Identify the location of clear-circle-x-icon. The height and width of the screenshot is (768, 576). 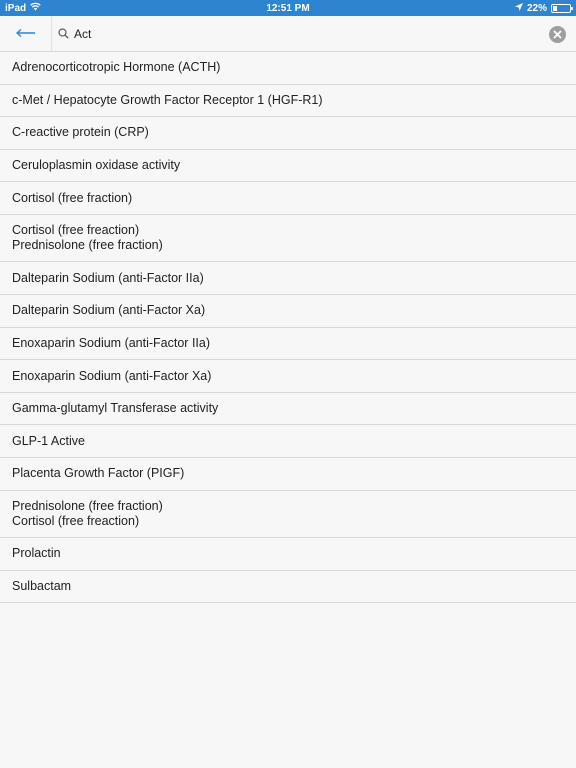
(557, 35).